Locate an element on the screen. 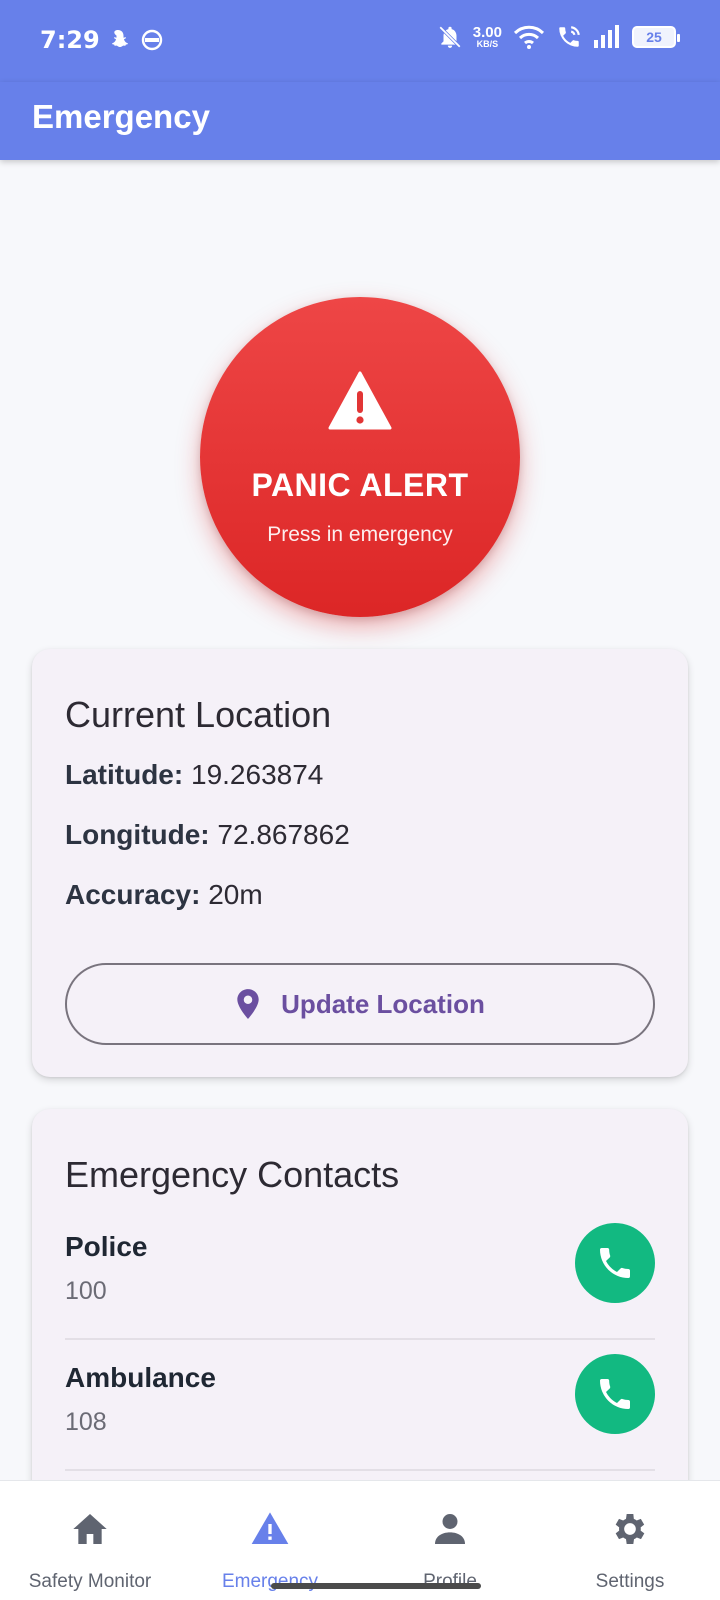  panic-subtitle: Press in emergency is located at coordinates (360, 534).